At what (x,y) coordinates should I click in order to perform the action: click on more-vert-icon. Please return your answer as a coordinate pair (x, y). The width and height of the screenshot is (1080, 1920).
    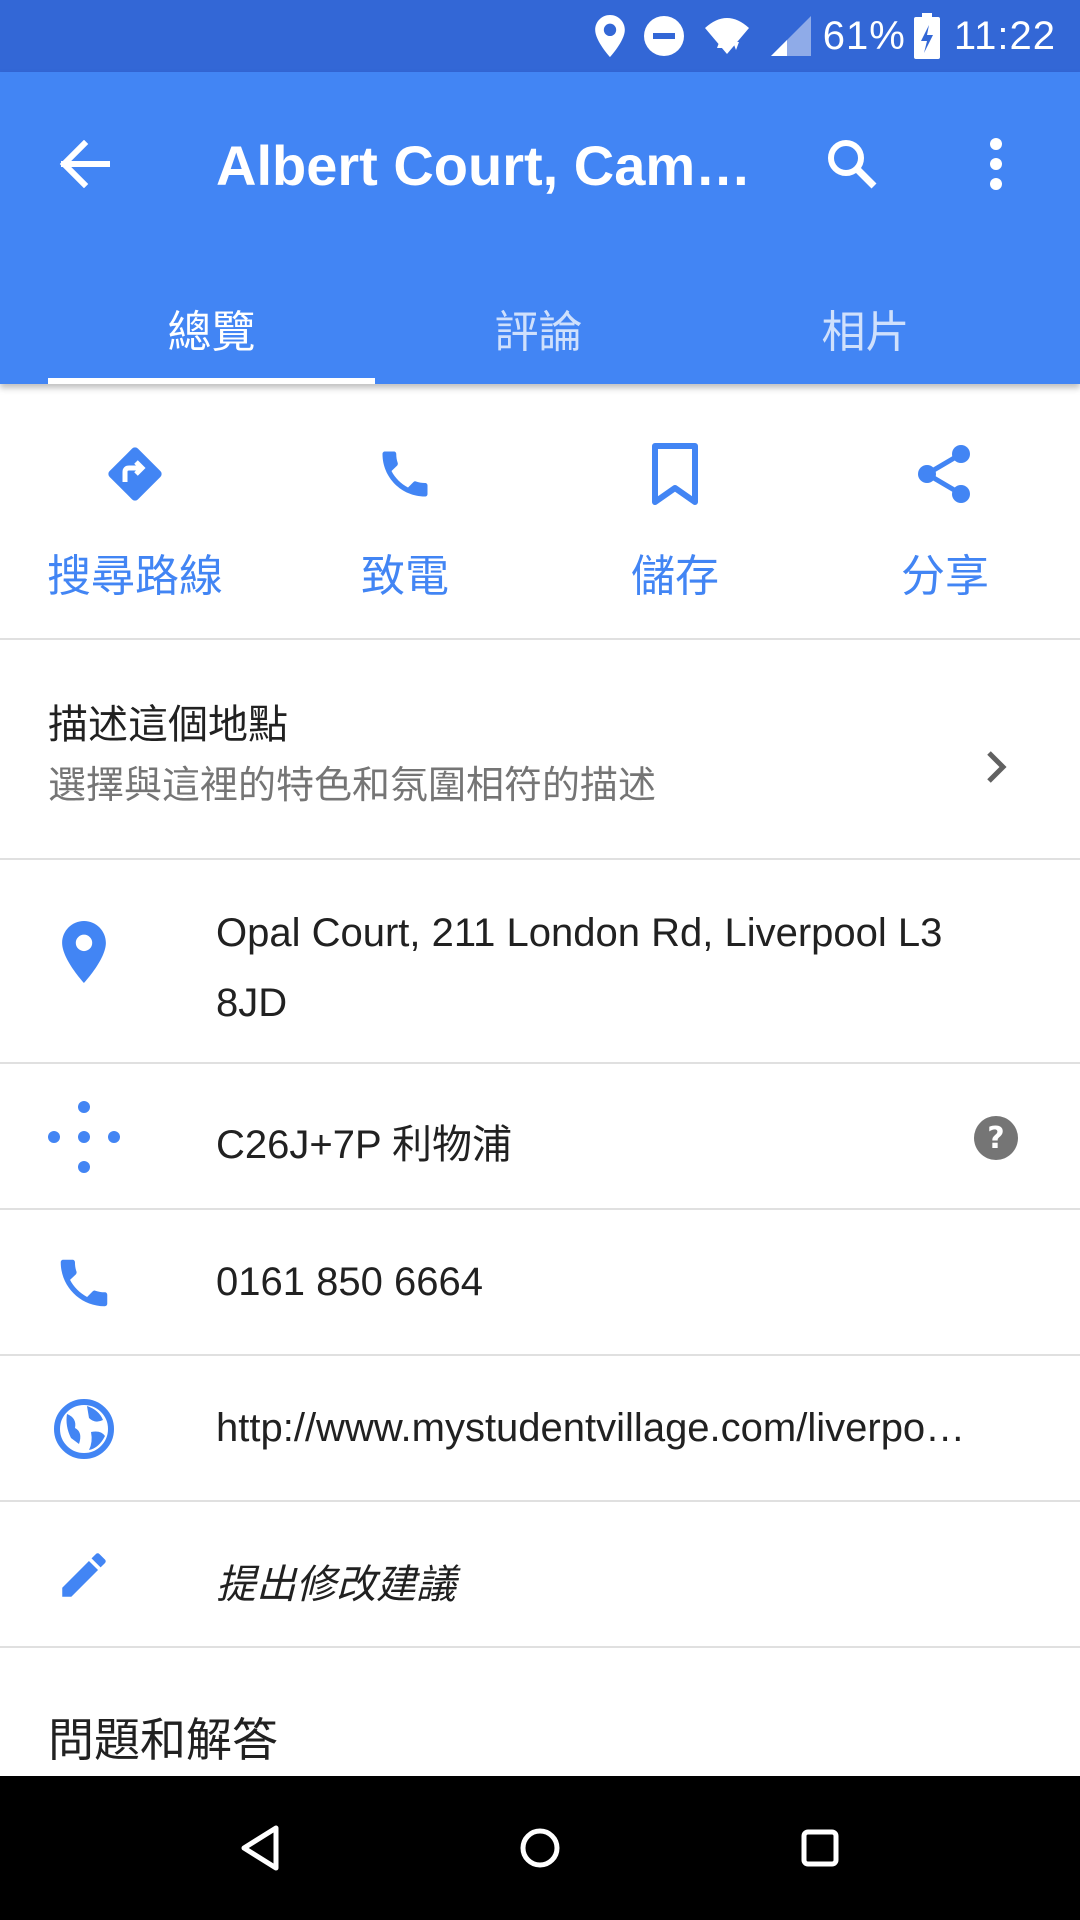
    Looking at the image, I should click on (996, 164).